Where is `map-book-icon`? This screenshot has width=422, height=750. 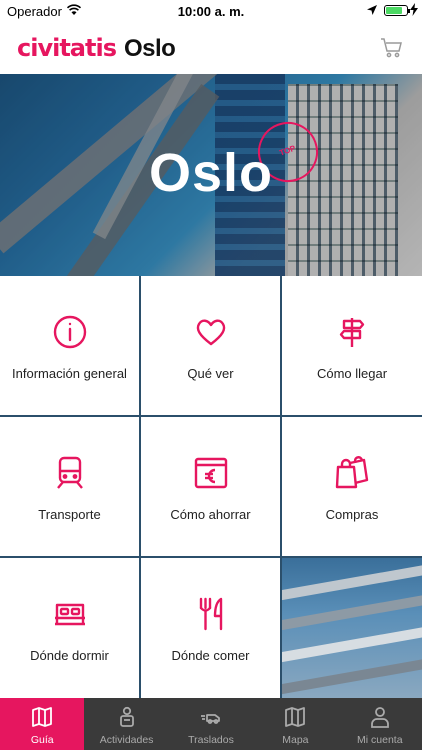 map-book-icon is located at coordinates (42, 717).